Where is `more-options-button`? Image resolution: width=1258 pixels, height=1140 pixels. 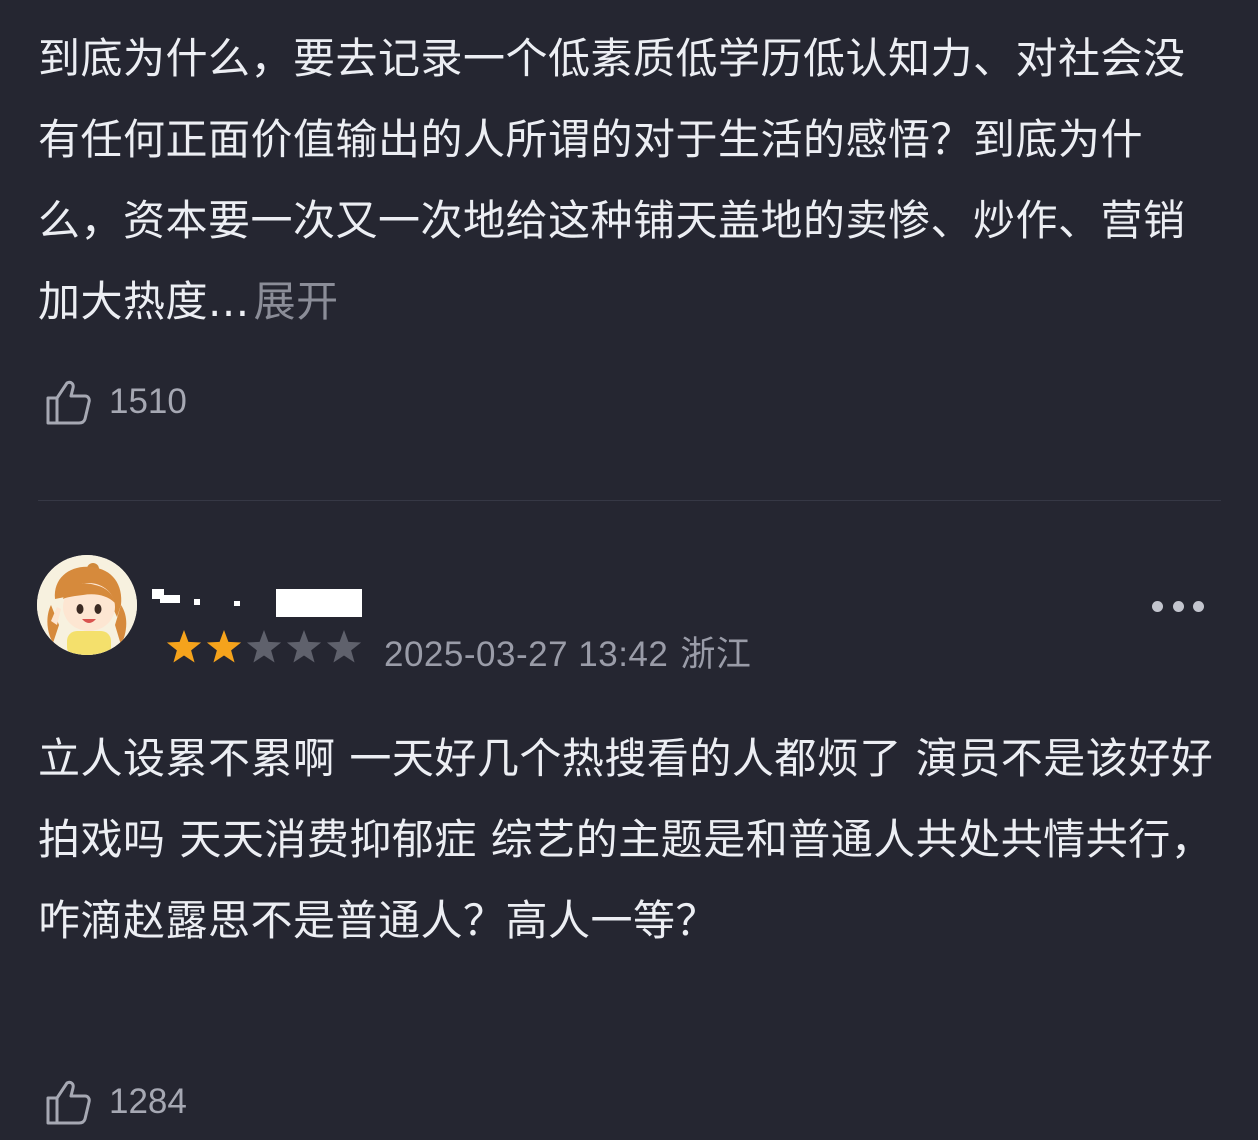
more-options-button is located at coordinates (1178, 606).